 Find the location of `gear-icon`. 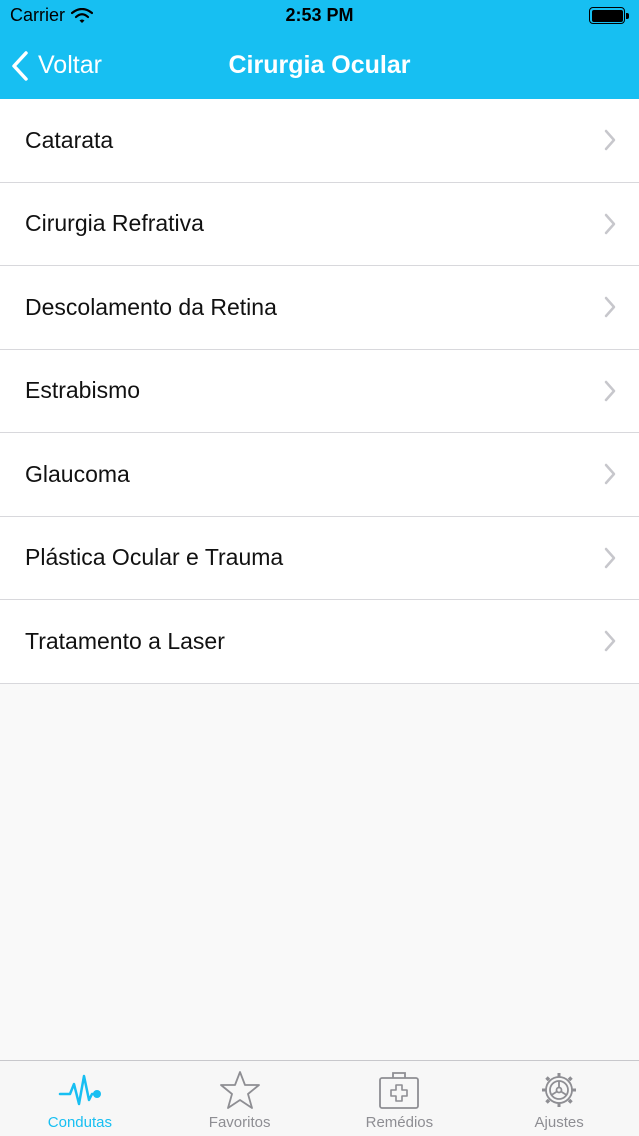

gear-icon is located at coordinates (559, 1090).